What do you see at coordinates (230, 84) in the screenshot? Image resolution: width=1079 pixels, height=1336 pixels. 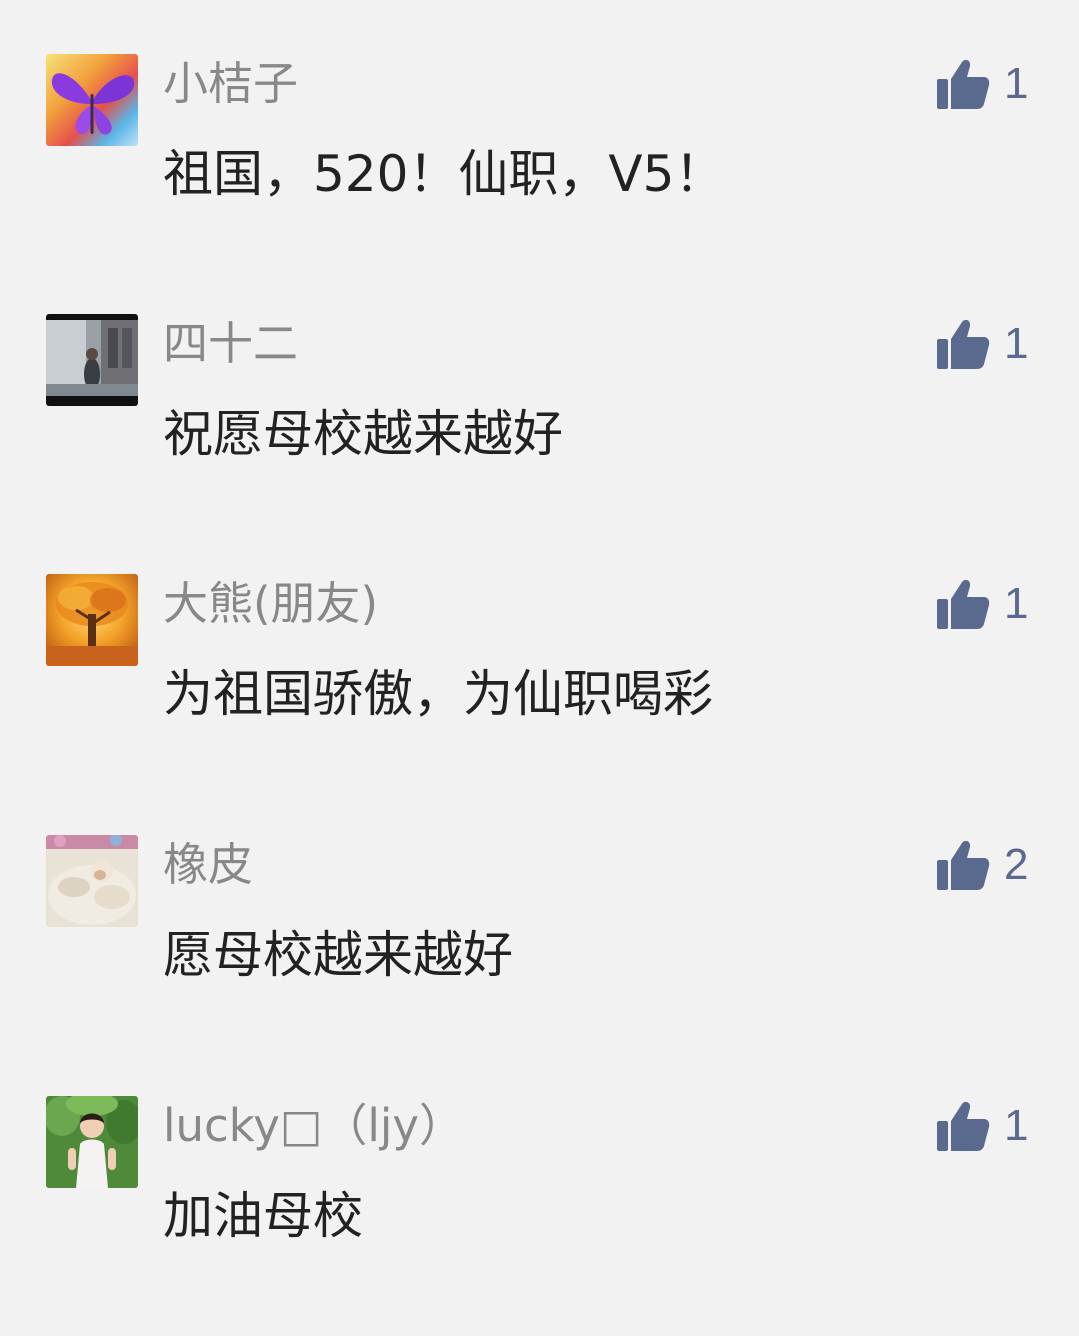 I see `commenter-name: 小桔子` at bounding box center [230, 84].